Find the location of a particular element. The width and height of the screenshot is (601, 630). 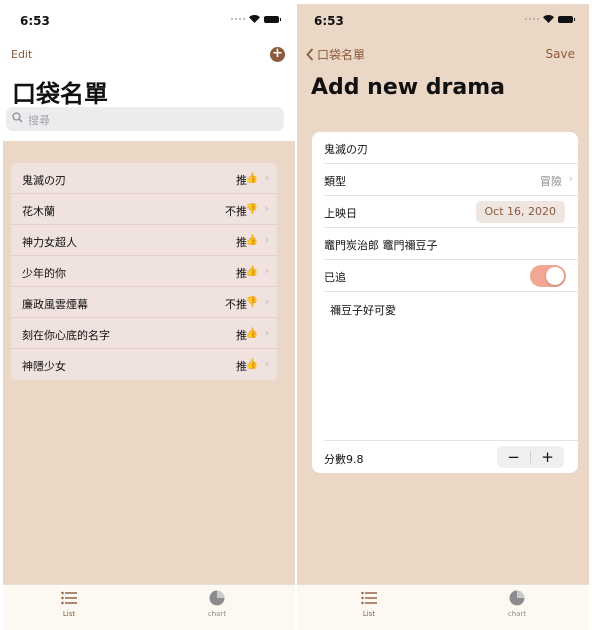

list-item: 少年的你推 👍 › is located at coordinates (144, 271).